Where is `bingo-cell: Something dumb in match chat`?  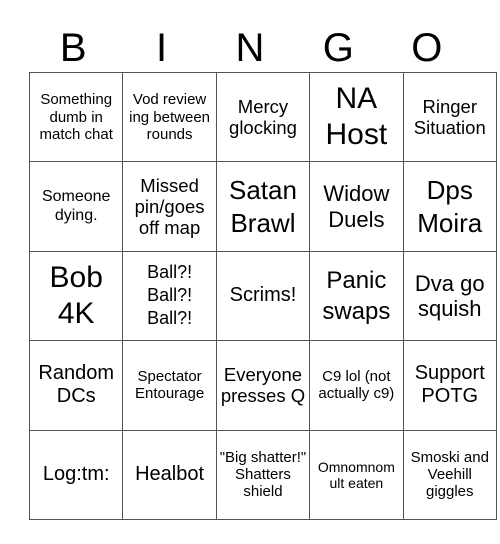
bingo-cell: Something dumb in match chat is located at coordinates (76, 117).